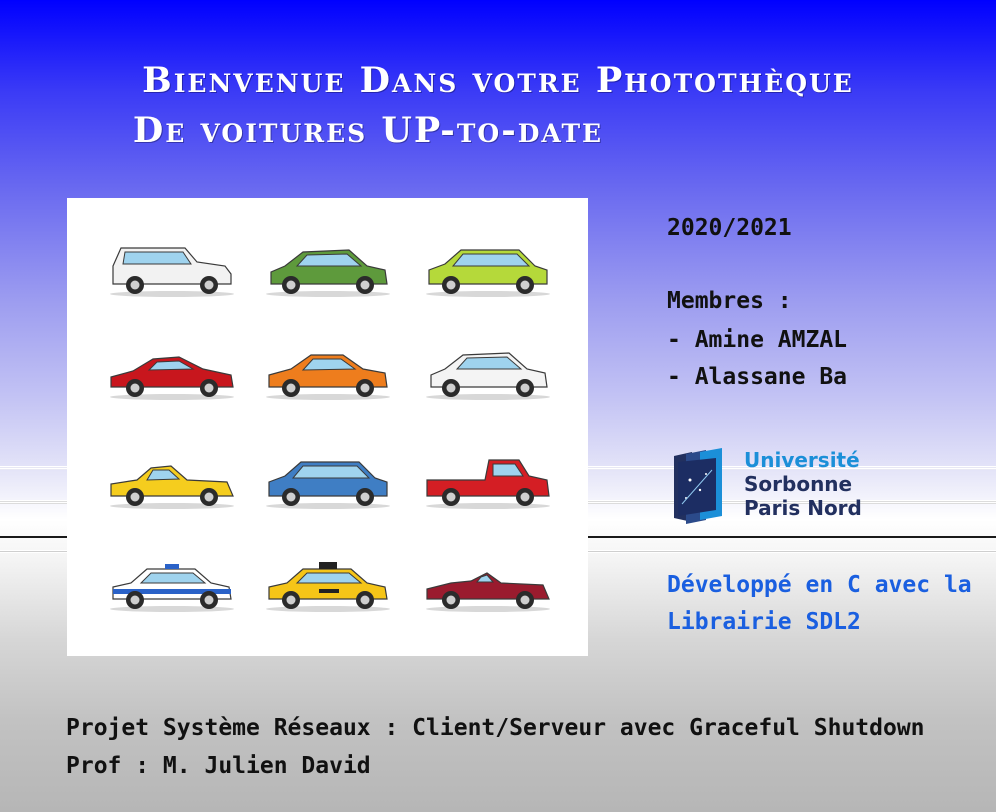  I want to click on car-convertible-icon, so click(488, 584).